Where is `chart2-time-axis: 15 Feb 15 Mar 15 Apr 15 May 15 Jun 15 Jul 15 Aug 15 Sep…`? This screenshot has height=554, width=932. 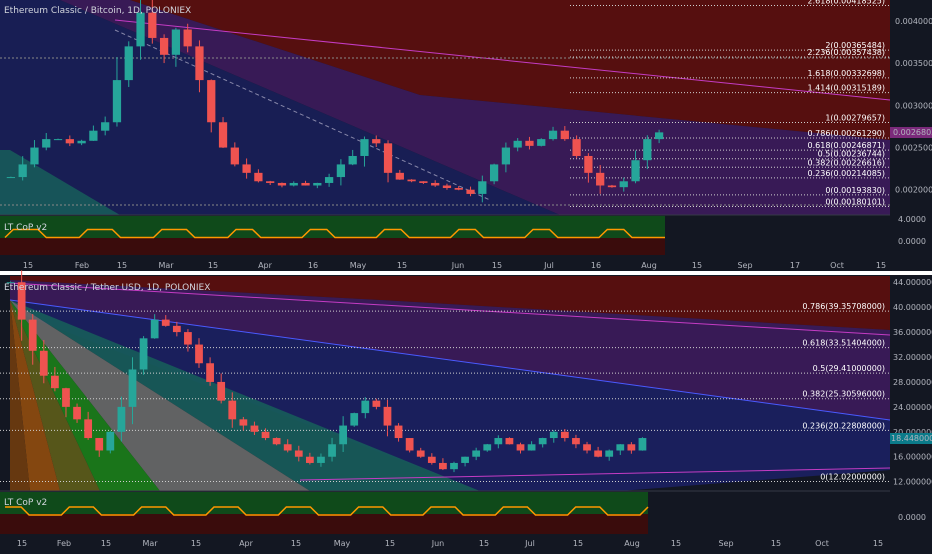
chart2-time-axis: 15 Feb 15 Mar 15 Apr 15 May 15 Jun 15 Jul 15 Aug 15 Sep… is located at coordinates (445, 543).